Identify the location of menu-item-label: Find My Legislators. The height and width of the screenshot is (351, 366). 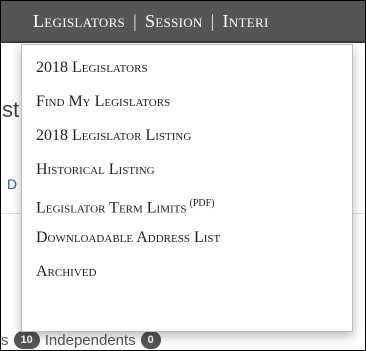
(103, 101).